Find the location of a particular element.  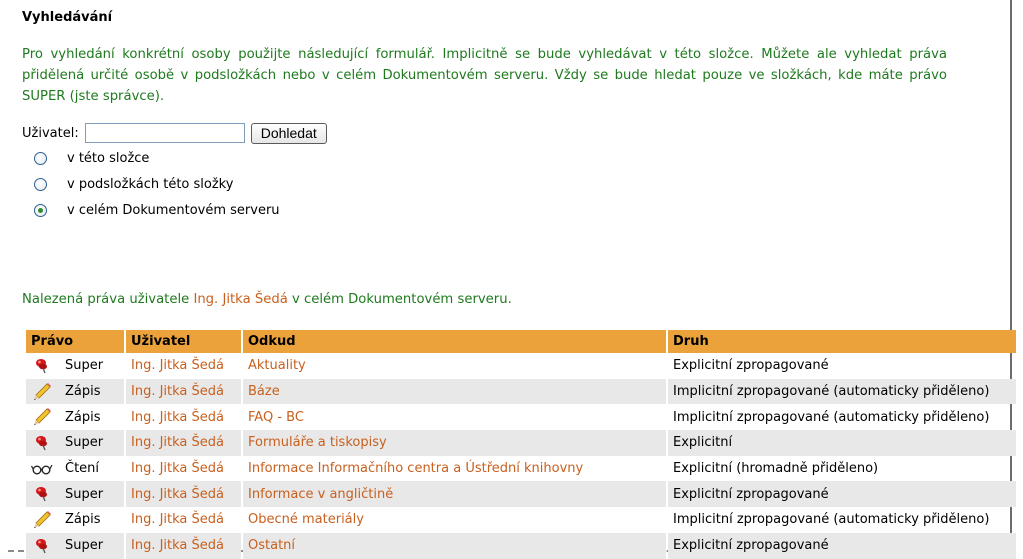

cell-right: Čtení is located at coordinates (75, 469).